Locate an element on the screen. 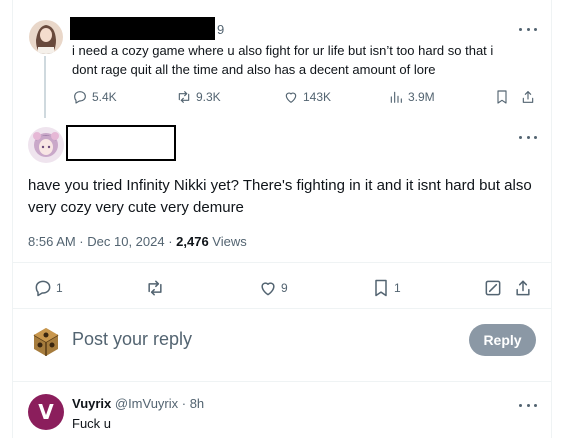 The height and width of the screenshot is (438, 561). parent-repost-count: 9.3K is located at coordinates (208, 97).